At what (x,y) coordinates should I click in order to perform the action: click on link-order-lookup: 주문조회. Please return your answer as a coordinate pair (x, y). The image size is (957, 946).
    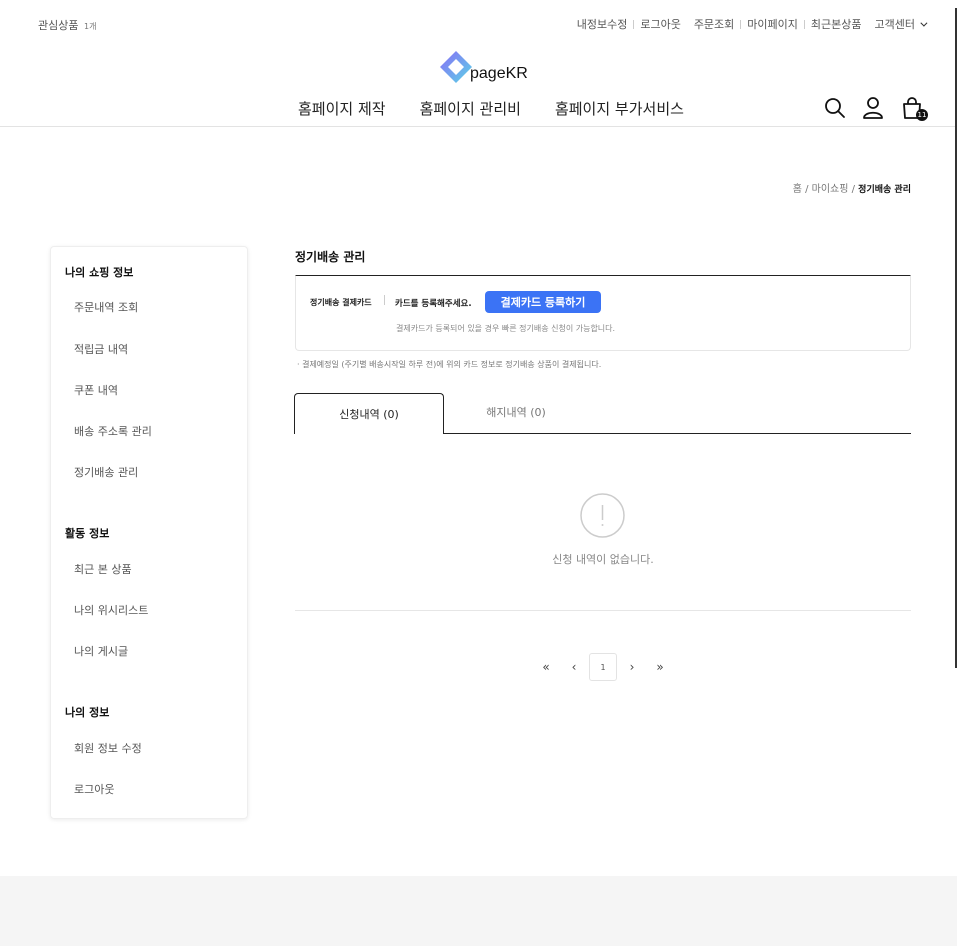
    Looking at the image, I should click on (714, 24).